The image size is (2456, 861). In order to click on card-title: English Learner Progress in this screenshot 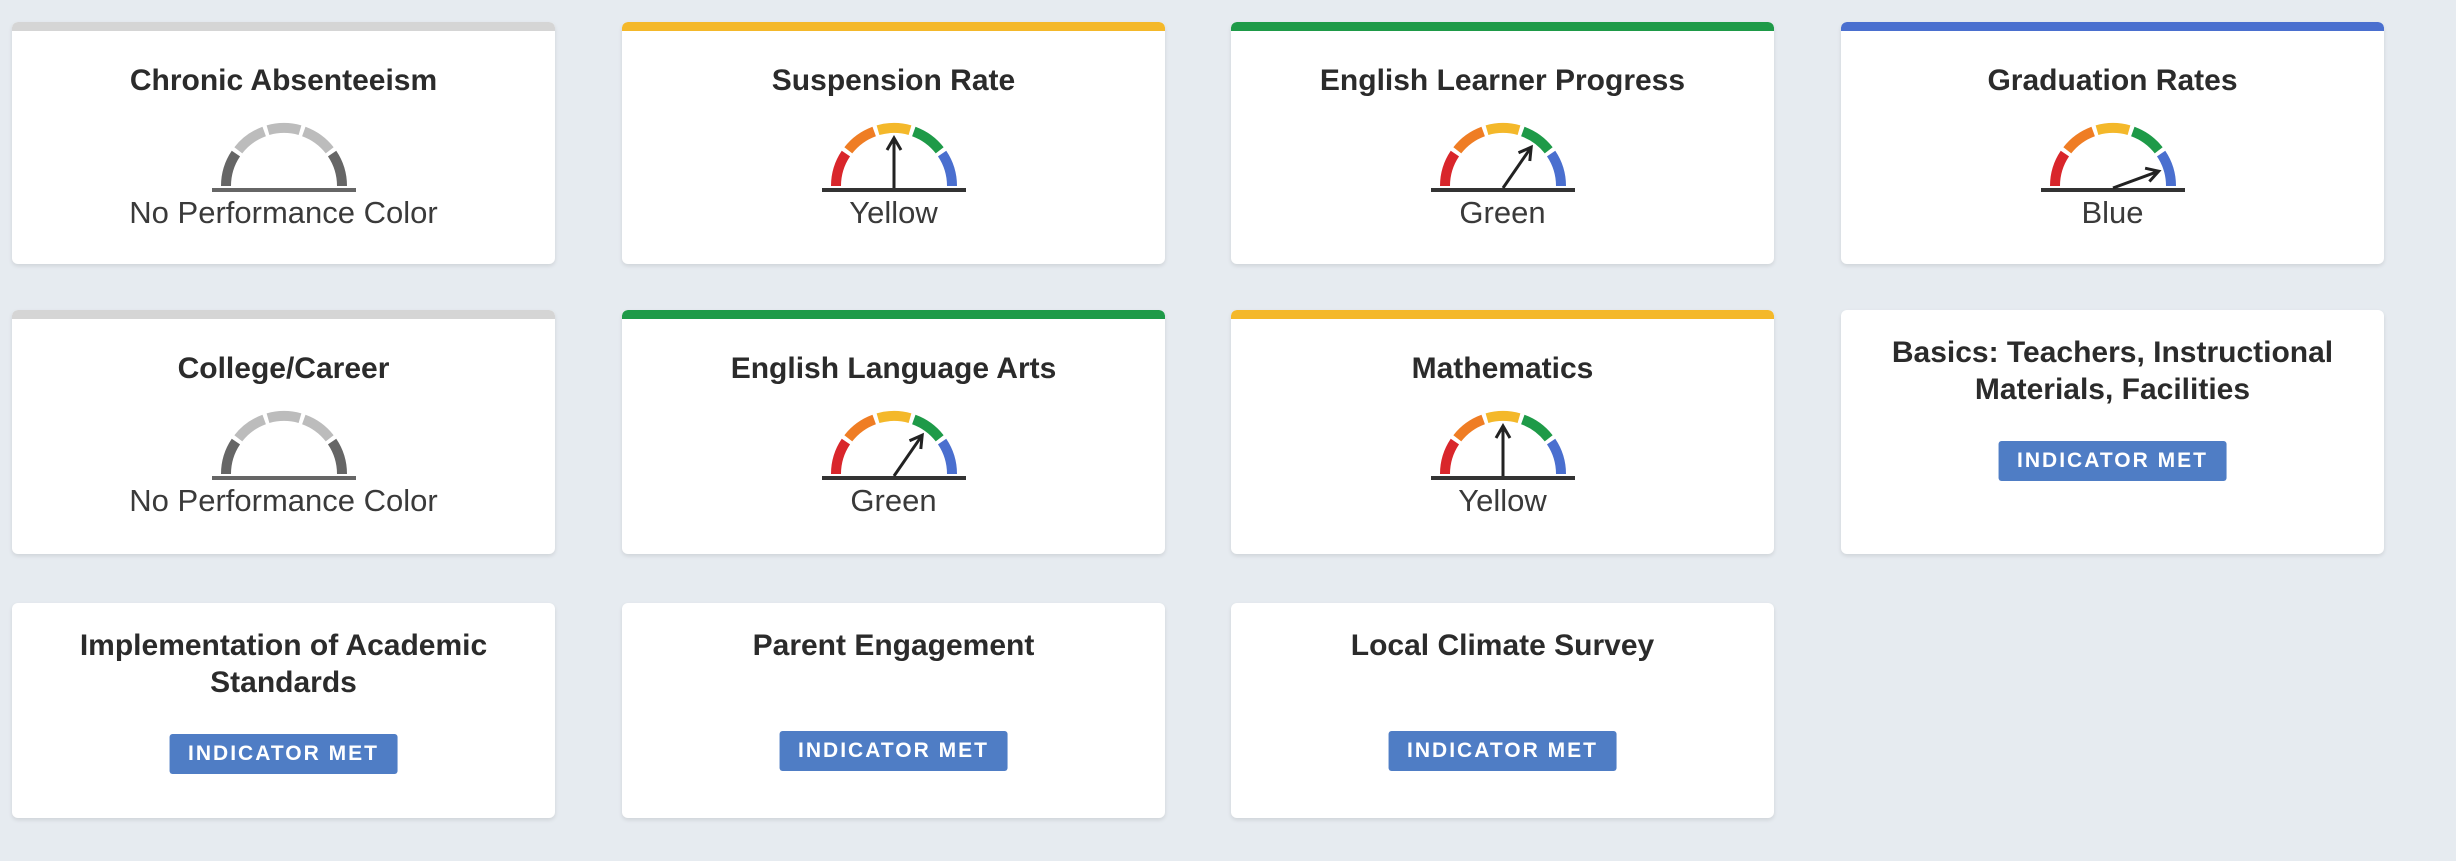, I will do `click(1502, 80)`.